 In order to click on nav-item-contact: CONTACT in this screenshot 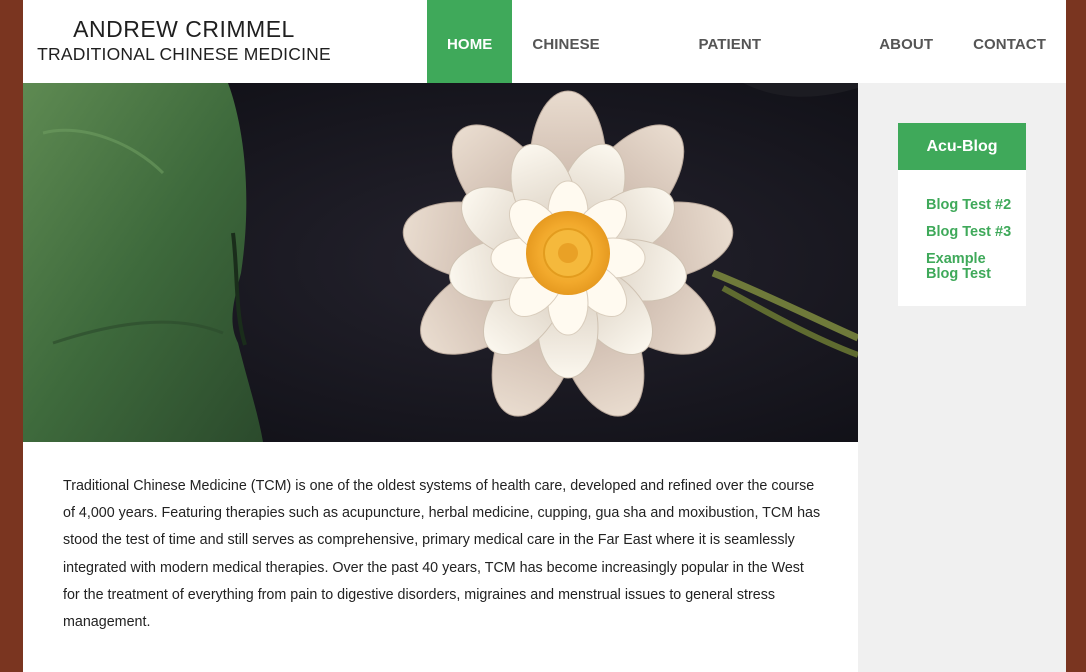, I will do `click(1009, 41)`.